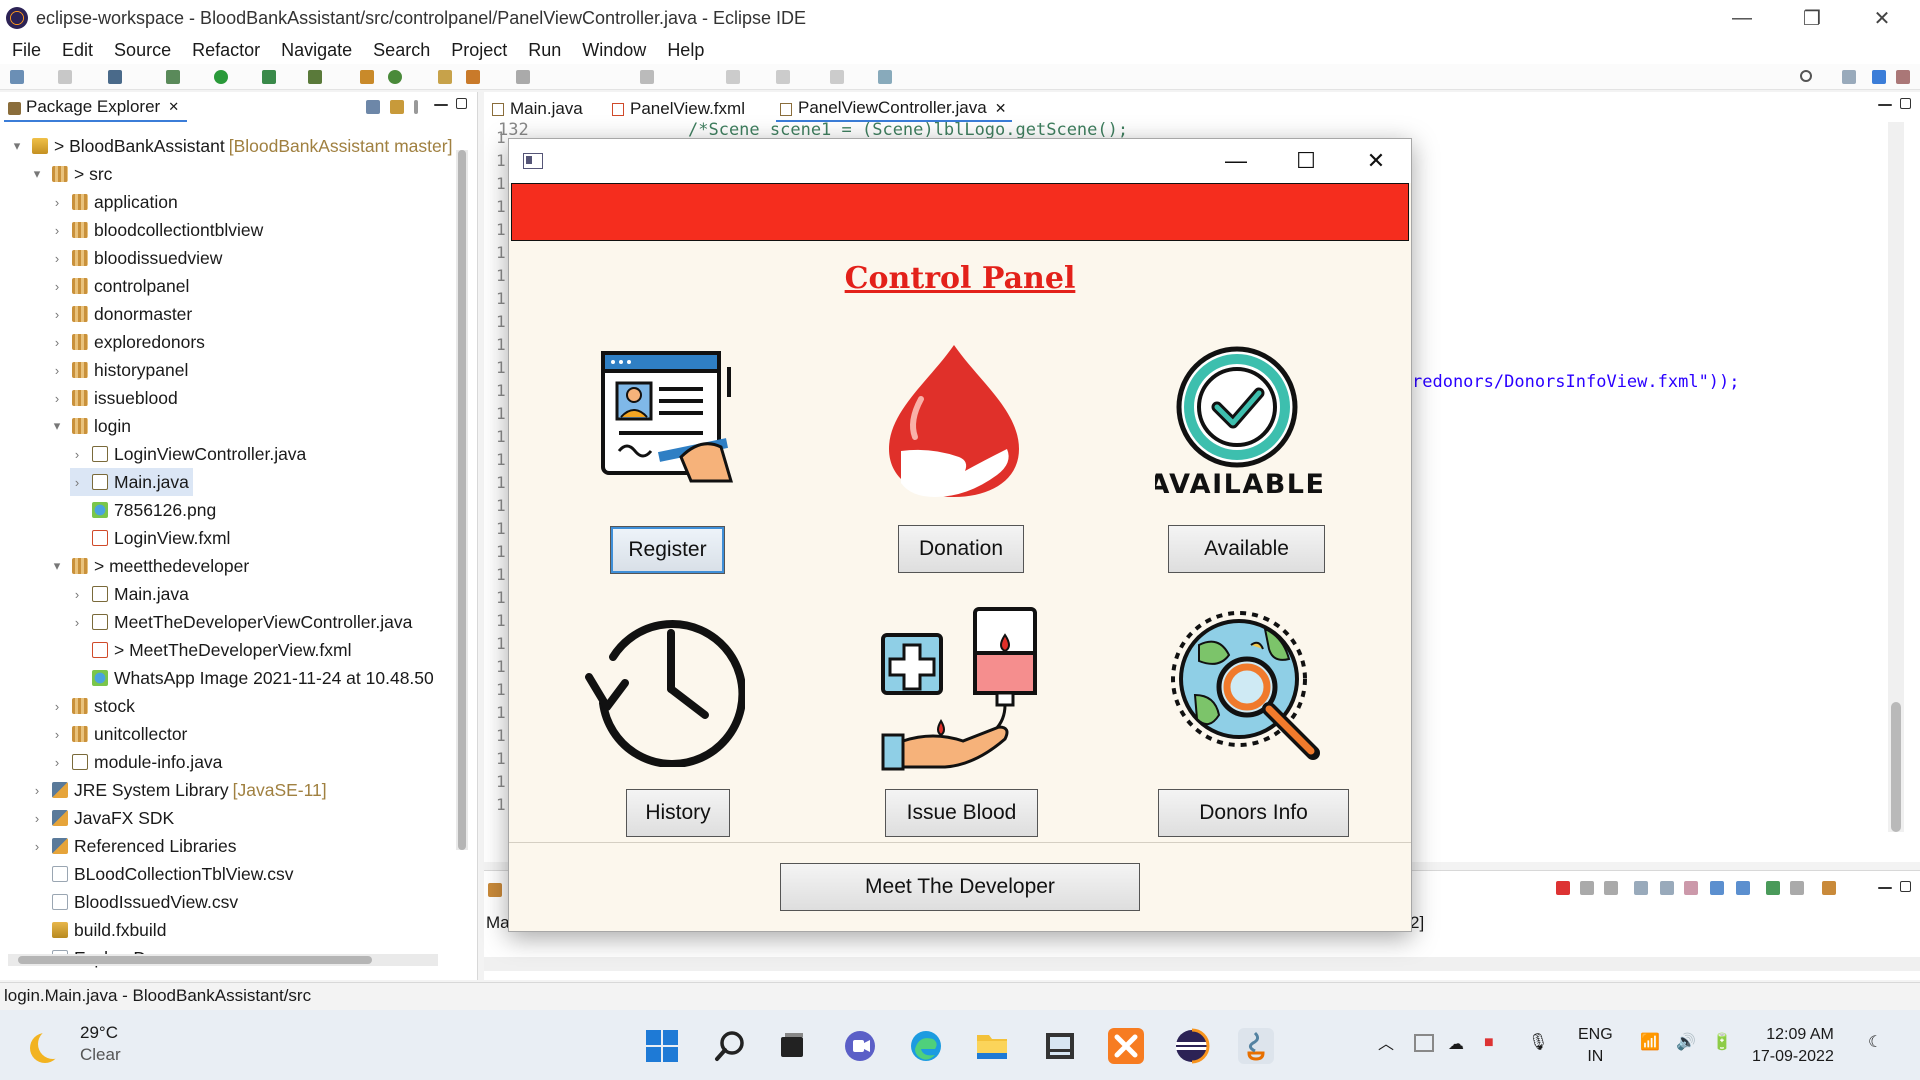  I want to click on minimize-console-icon, so click(1885, 888).